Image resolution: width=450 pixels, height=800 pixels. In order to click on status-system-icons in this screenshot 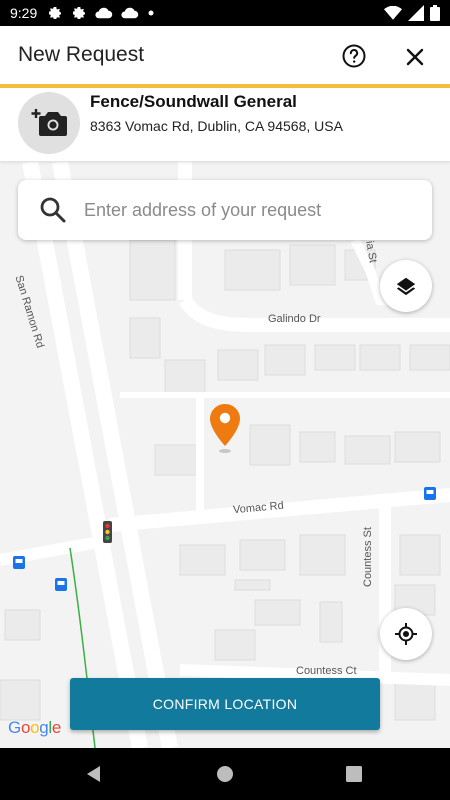, I will do `click(412, 13)`.